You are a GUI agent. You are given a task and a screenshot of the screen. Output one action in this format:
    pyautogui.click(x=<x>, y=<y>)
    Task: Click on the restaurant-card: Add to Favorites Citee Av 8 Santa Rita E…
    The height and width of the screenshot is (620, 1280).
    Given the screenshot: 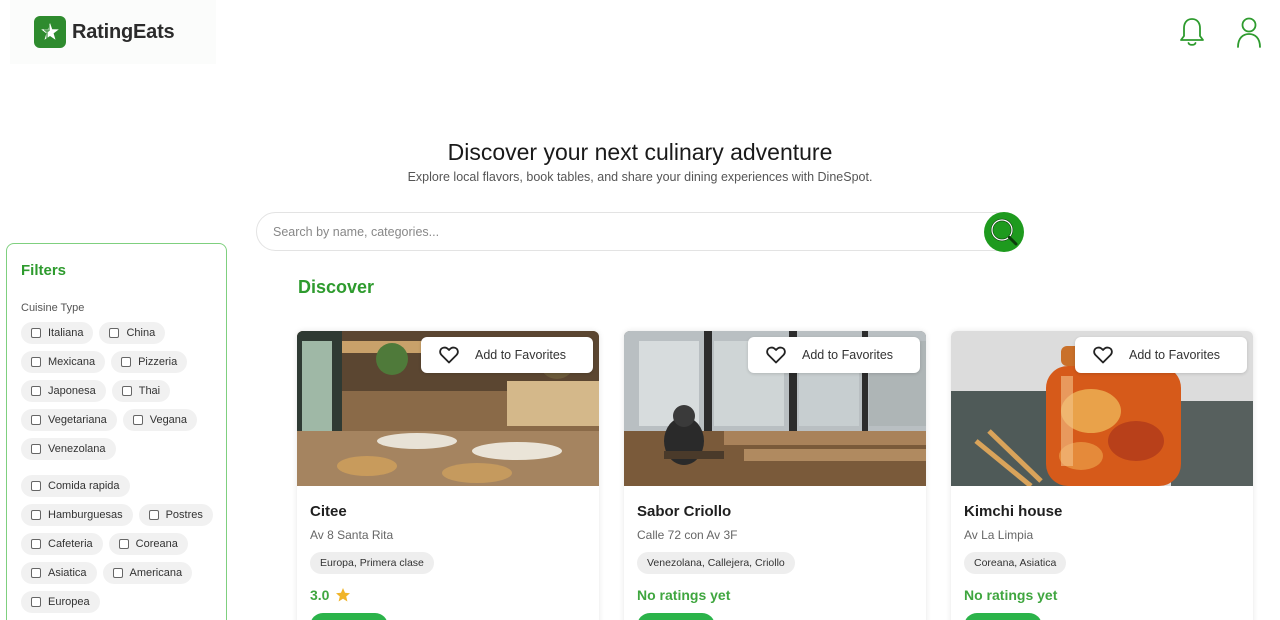 What is the action you would take?
    pyautogui.click(x=448, y=475)
    